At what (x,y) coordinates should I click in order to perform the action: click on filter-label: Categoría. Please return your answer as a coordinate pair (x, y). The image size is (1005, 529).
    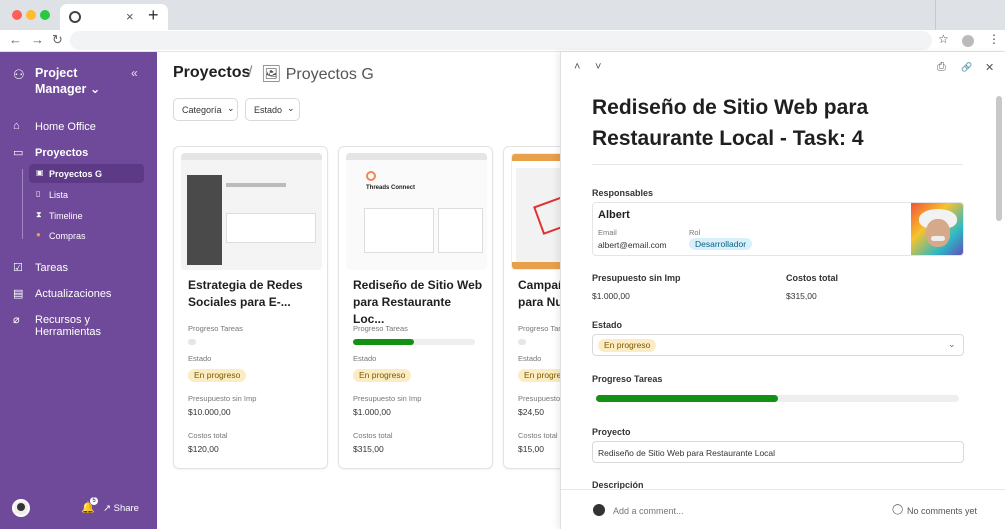
    Looking at the image, I should click on (202, 110).